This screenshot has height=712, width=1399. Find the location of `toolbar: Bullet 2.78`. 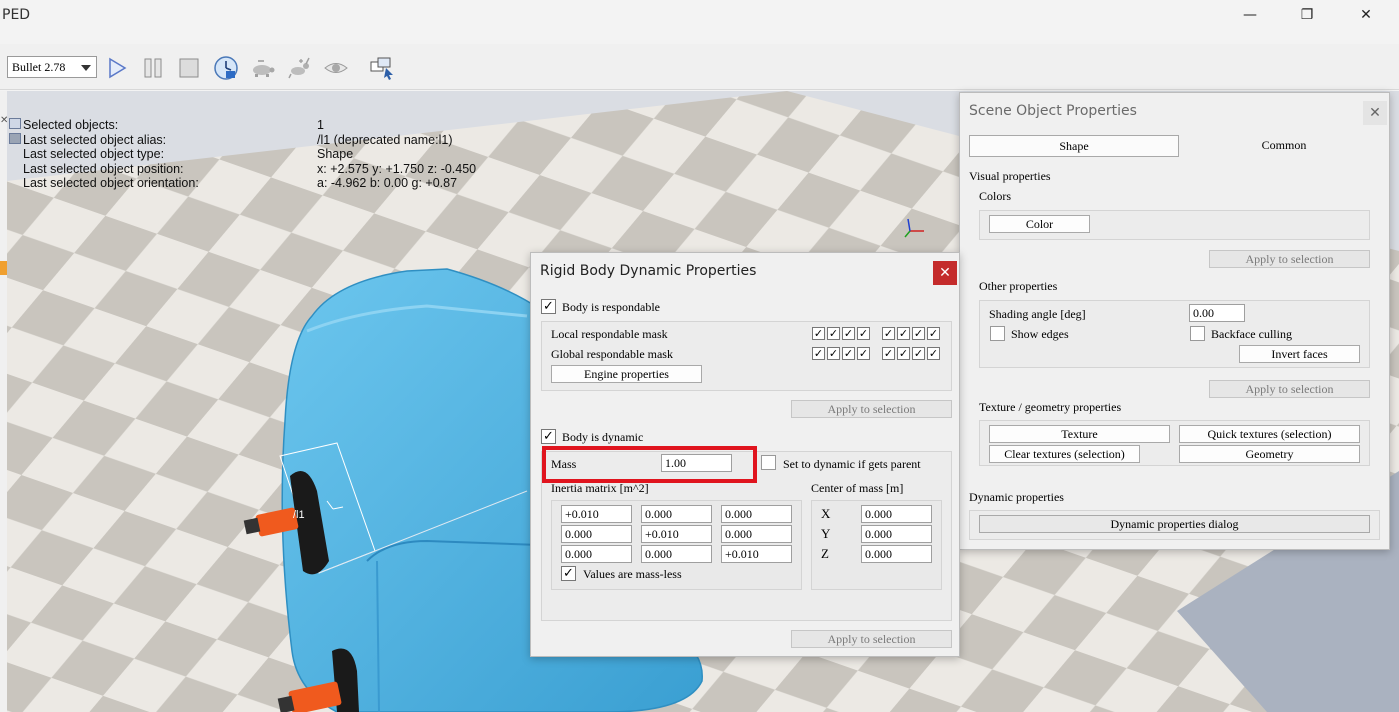

toolbar: Bullet 2.78 is located at coordinates (699, 67).